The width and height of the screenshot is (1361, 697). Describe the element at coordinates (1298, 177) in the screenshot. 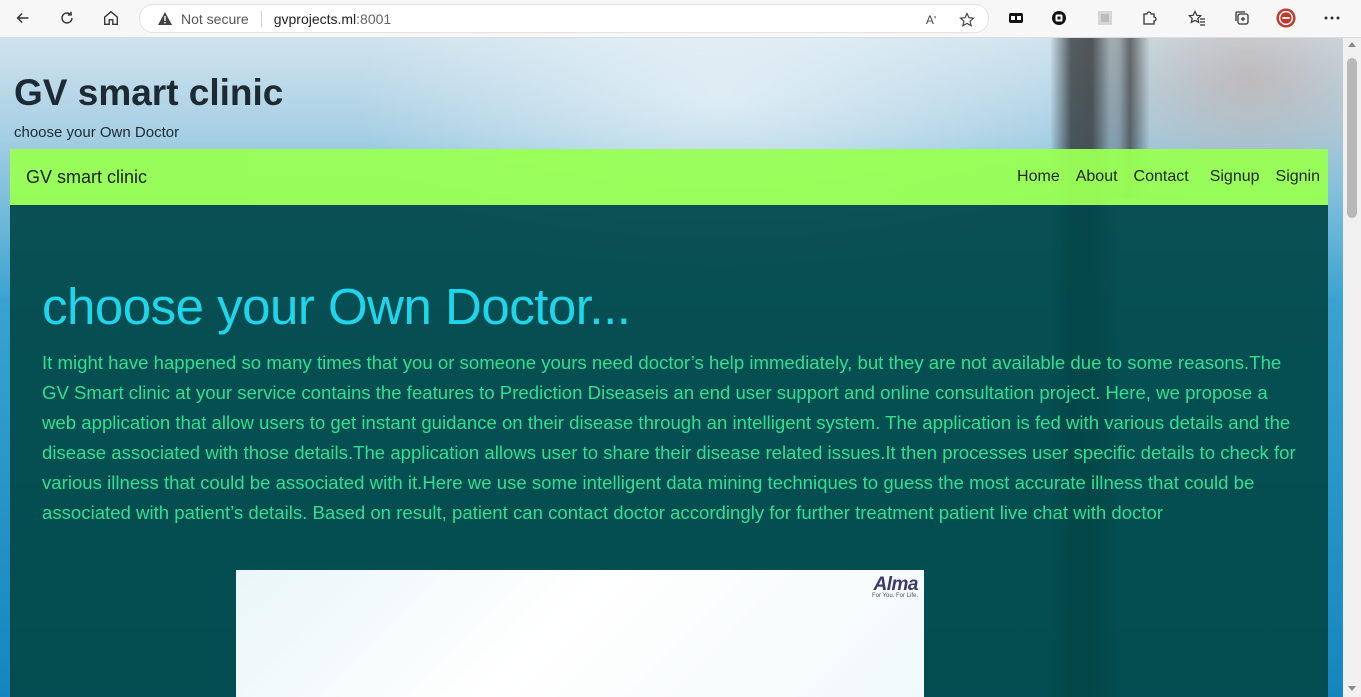

I see `nav-signin: Signin` at that location.